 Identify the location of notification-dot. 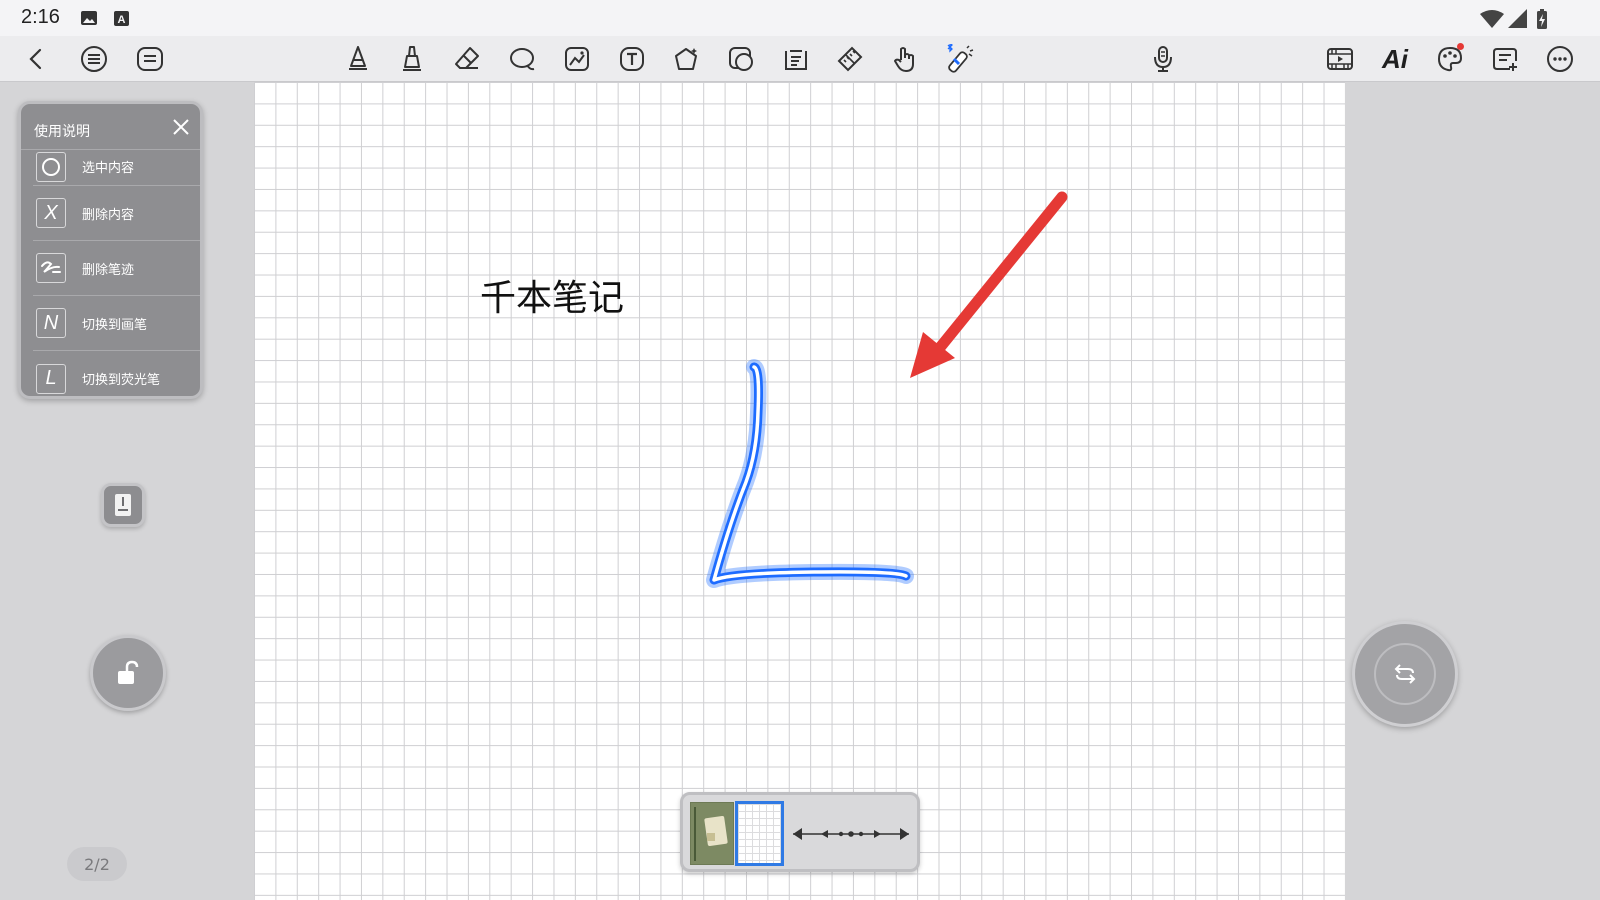
(1460, 46).